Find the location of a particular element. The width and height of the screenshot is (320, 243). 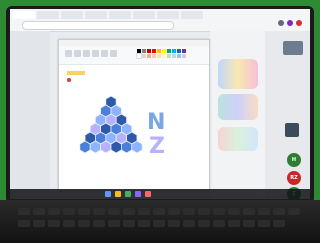

left-side-panel is located at coordinates (30, 115).